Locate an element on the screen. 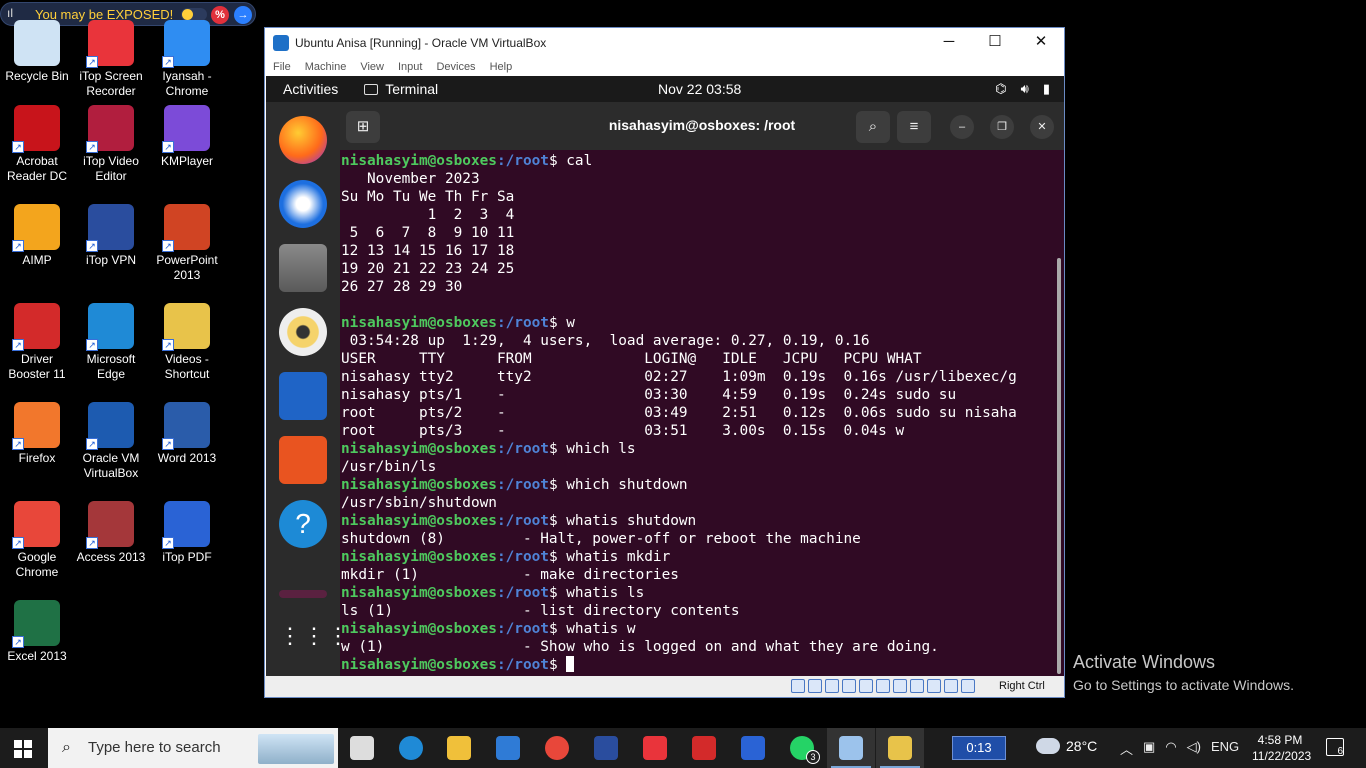 This screenshot has height=768, width=1366. desktop-icon: ↗ iTop VPN is located at coordinates (111, 236).